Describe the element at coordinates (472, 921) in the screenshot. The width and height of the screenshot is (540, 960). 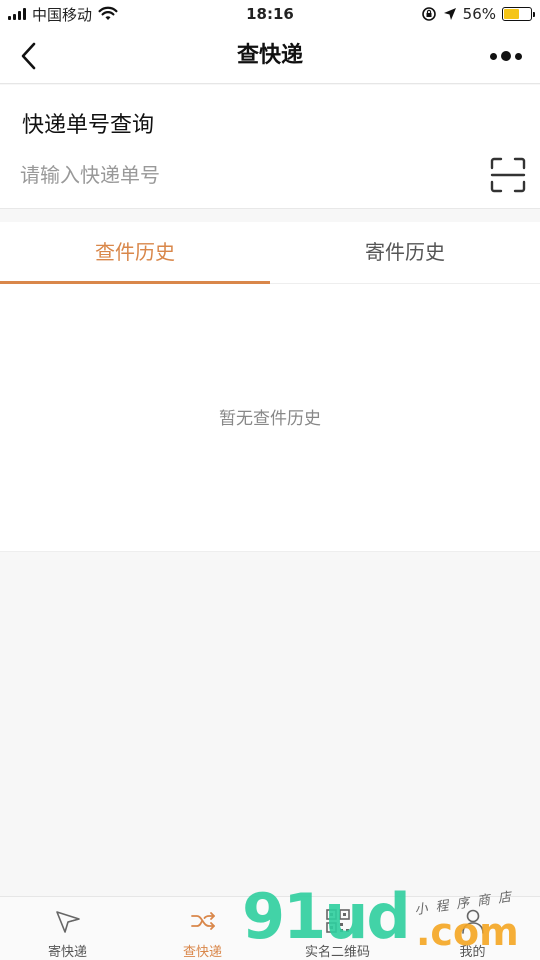
I see `user-icon` at that location.